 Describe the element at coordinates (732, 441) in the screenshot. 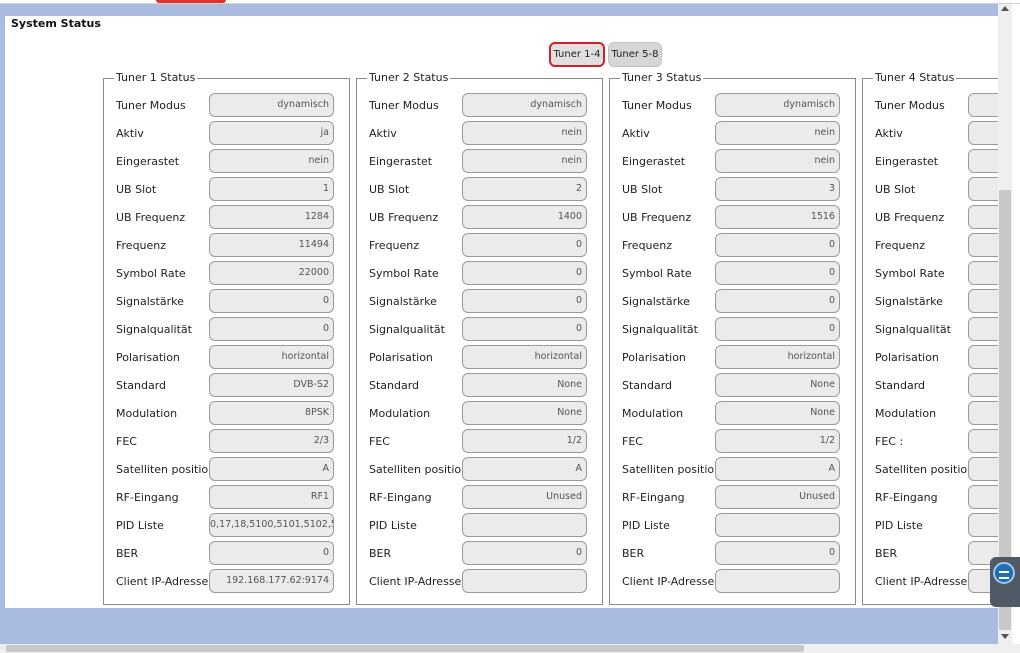

I see `status-field-row: FEC 1/2` at that location.